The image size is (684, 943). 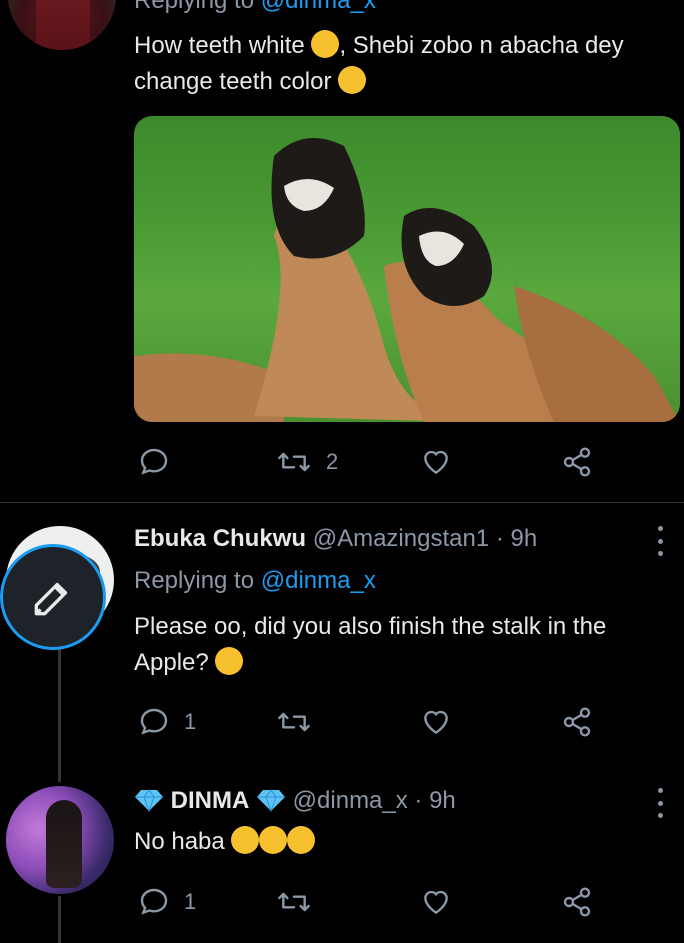 What do you see at coordinates (179, 841) in the screenshot?
I see `tweet-text-part: No haba` at bounding box center [179, 841].